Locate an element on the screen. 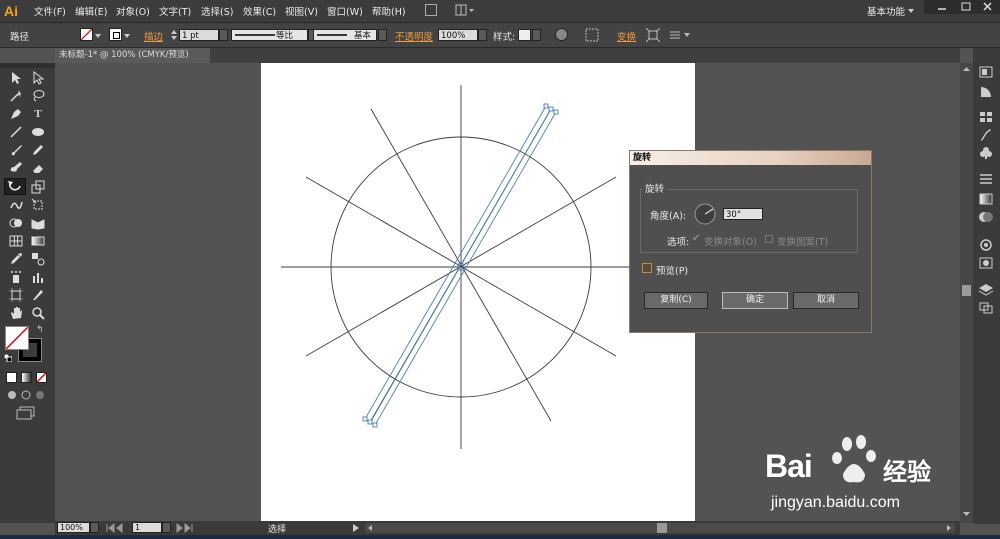 This screenshot has width=1000, height=539. drawing-modes-icon is located at coordinates (27, 395).